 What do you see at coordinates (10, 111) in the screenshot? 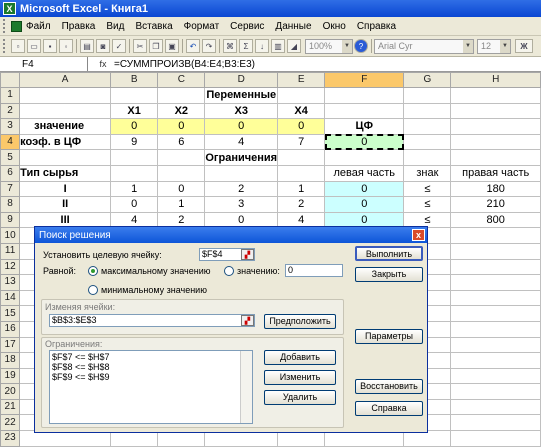
I see `row-header-2: 2` at bounding box center [10, 111].